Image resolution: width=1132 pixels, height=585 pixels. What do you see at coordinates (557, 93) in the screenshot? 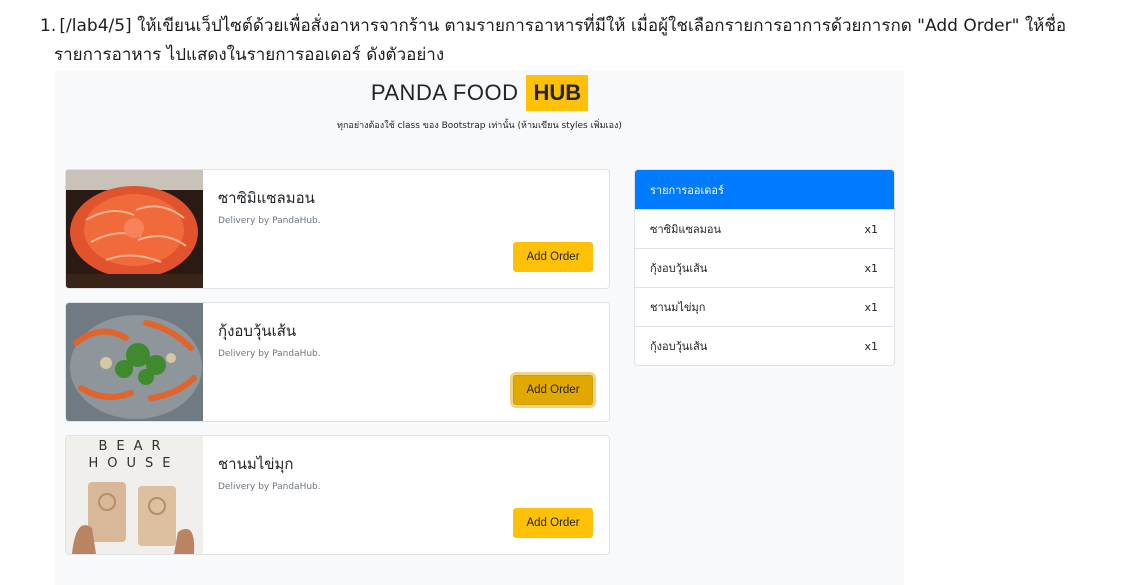
I see `brand-highlight: HUB` at bounding box center [557, 93].